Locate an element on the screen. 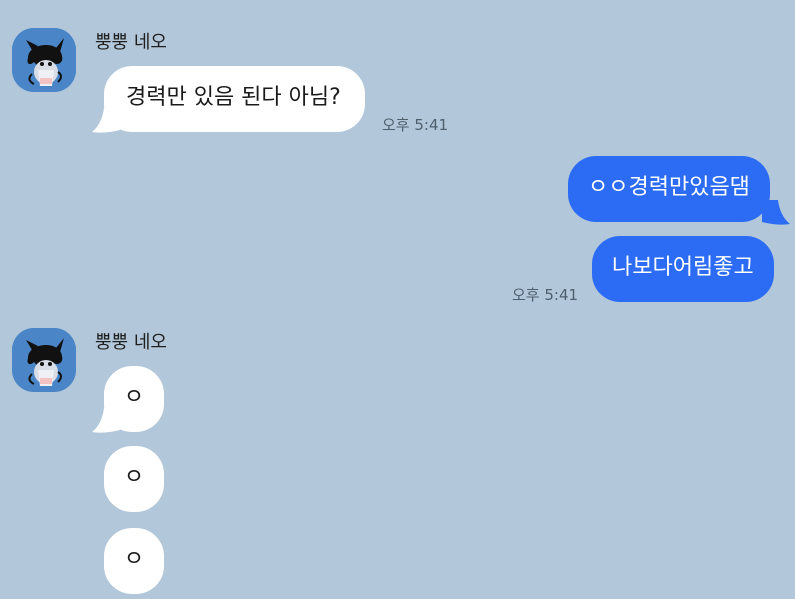  message-text: 경력만 있음 된다 아님? is located at coordinates (233, 97).